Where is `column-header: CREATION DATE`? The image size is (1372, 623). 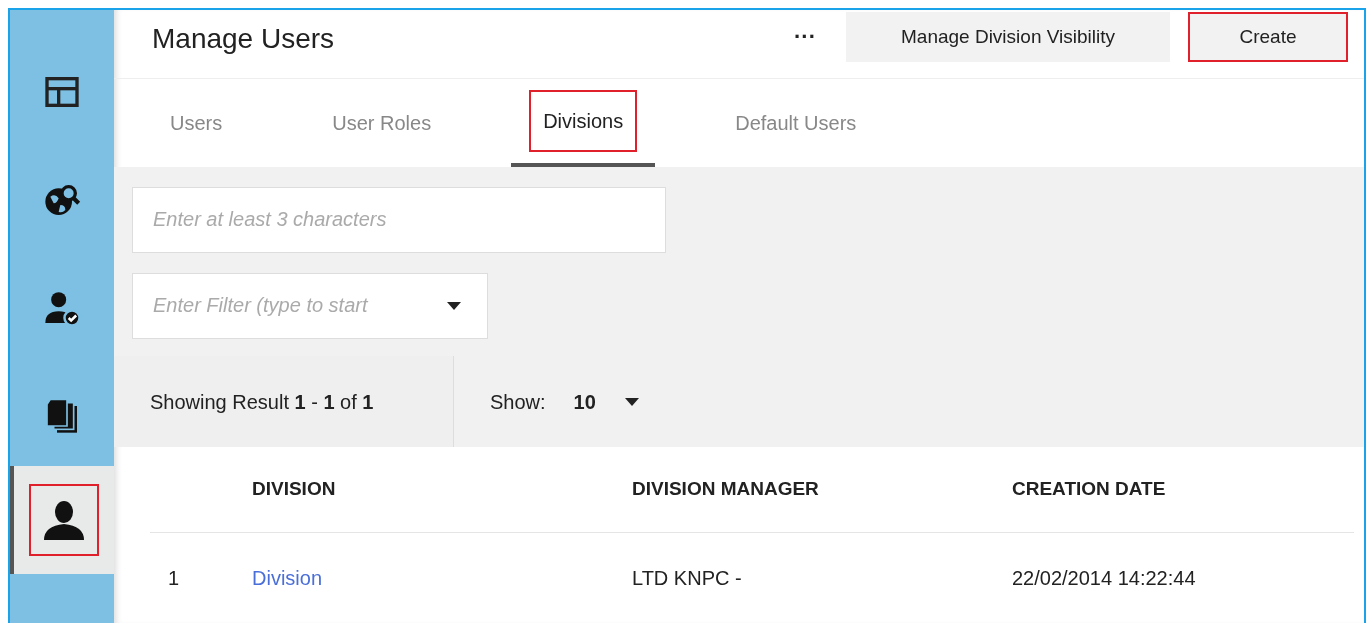 column-header: CREATION DATE is located at coordinates (1089, 489).